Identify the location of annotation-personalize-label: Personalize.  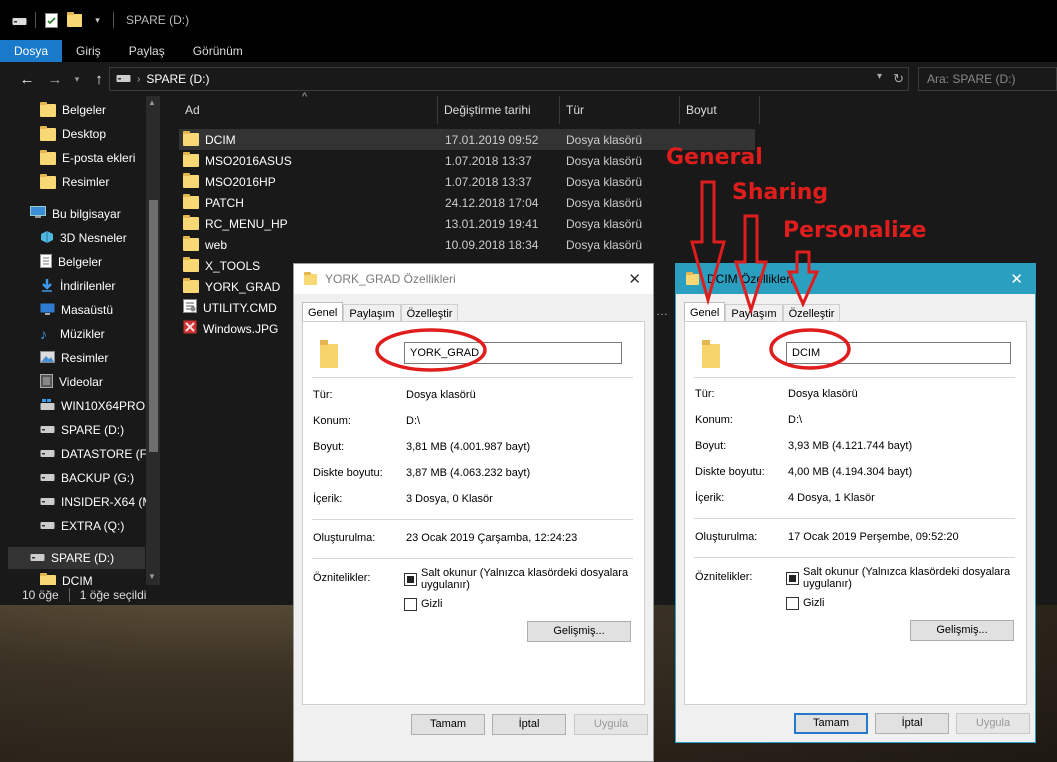
(855, 230).